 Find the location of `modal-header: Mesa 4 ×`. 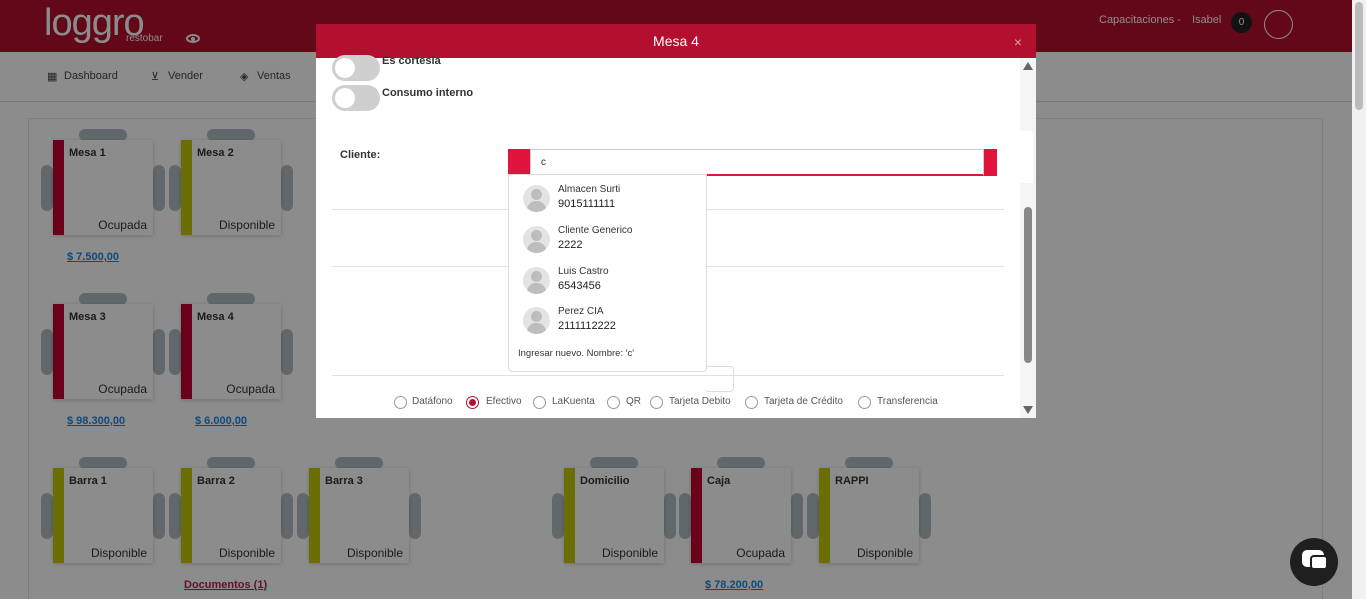

modal-header: Mesa 4 × is located at coordinates (676, 41).